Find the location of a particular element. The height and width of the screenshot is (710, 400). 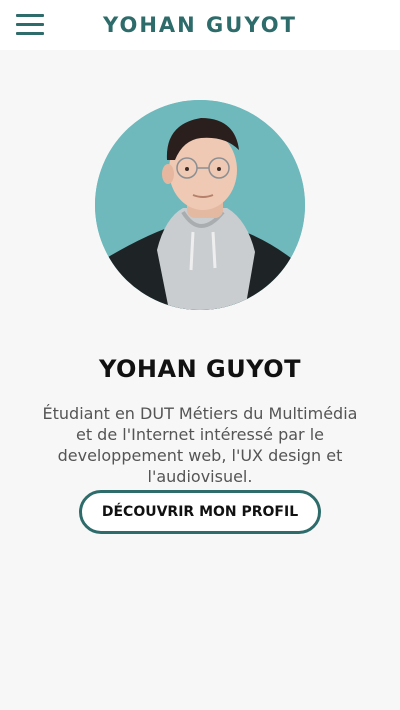

hamburger-menu-icon is located at coordinates (31, 24).